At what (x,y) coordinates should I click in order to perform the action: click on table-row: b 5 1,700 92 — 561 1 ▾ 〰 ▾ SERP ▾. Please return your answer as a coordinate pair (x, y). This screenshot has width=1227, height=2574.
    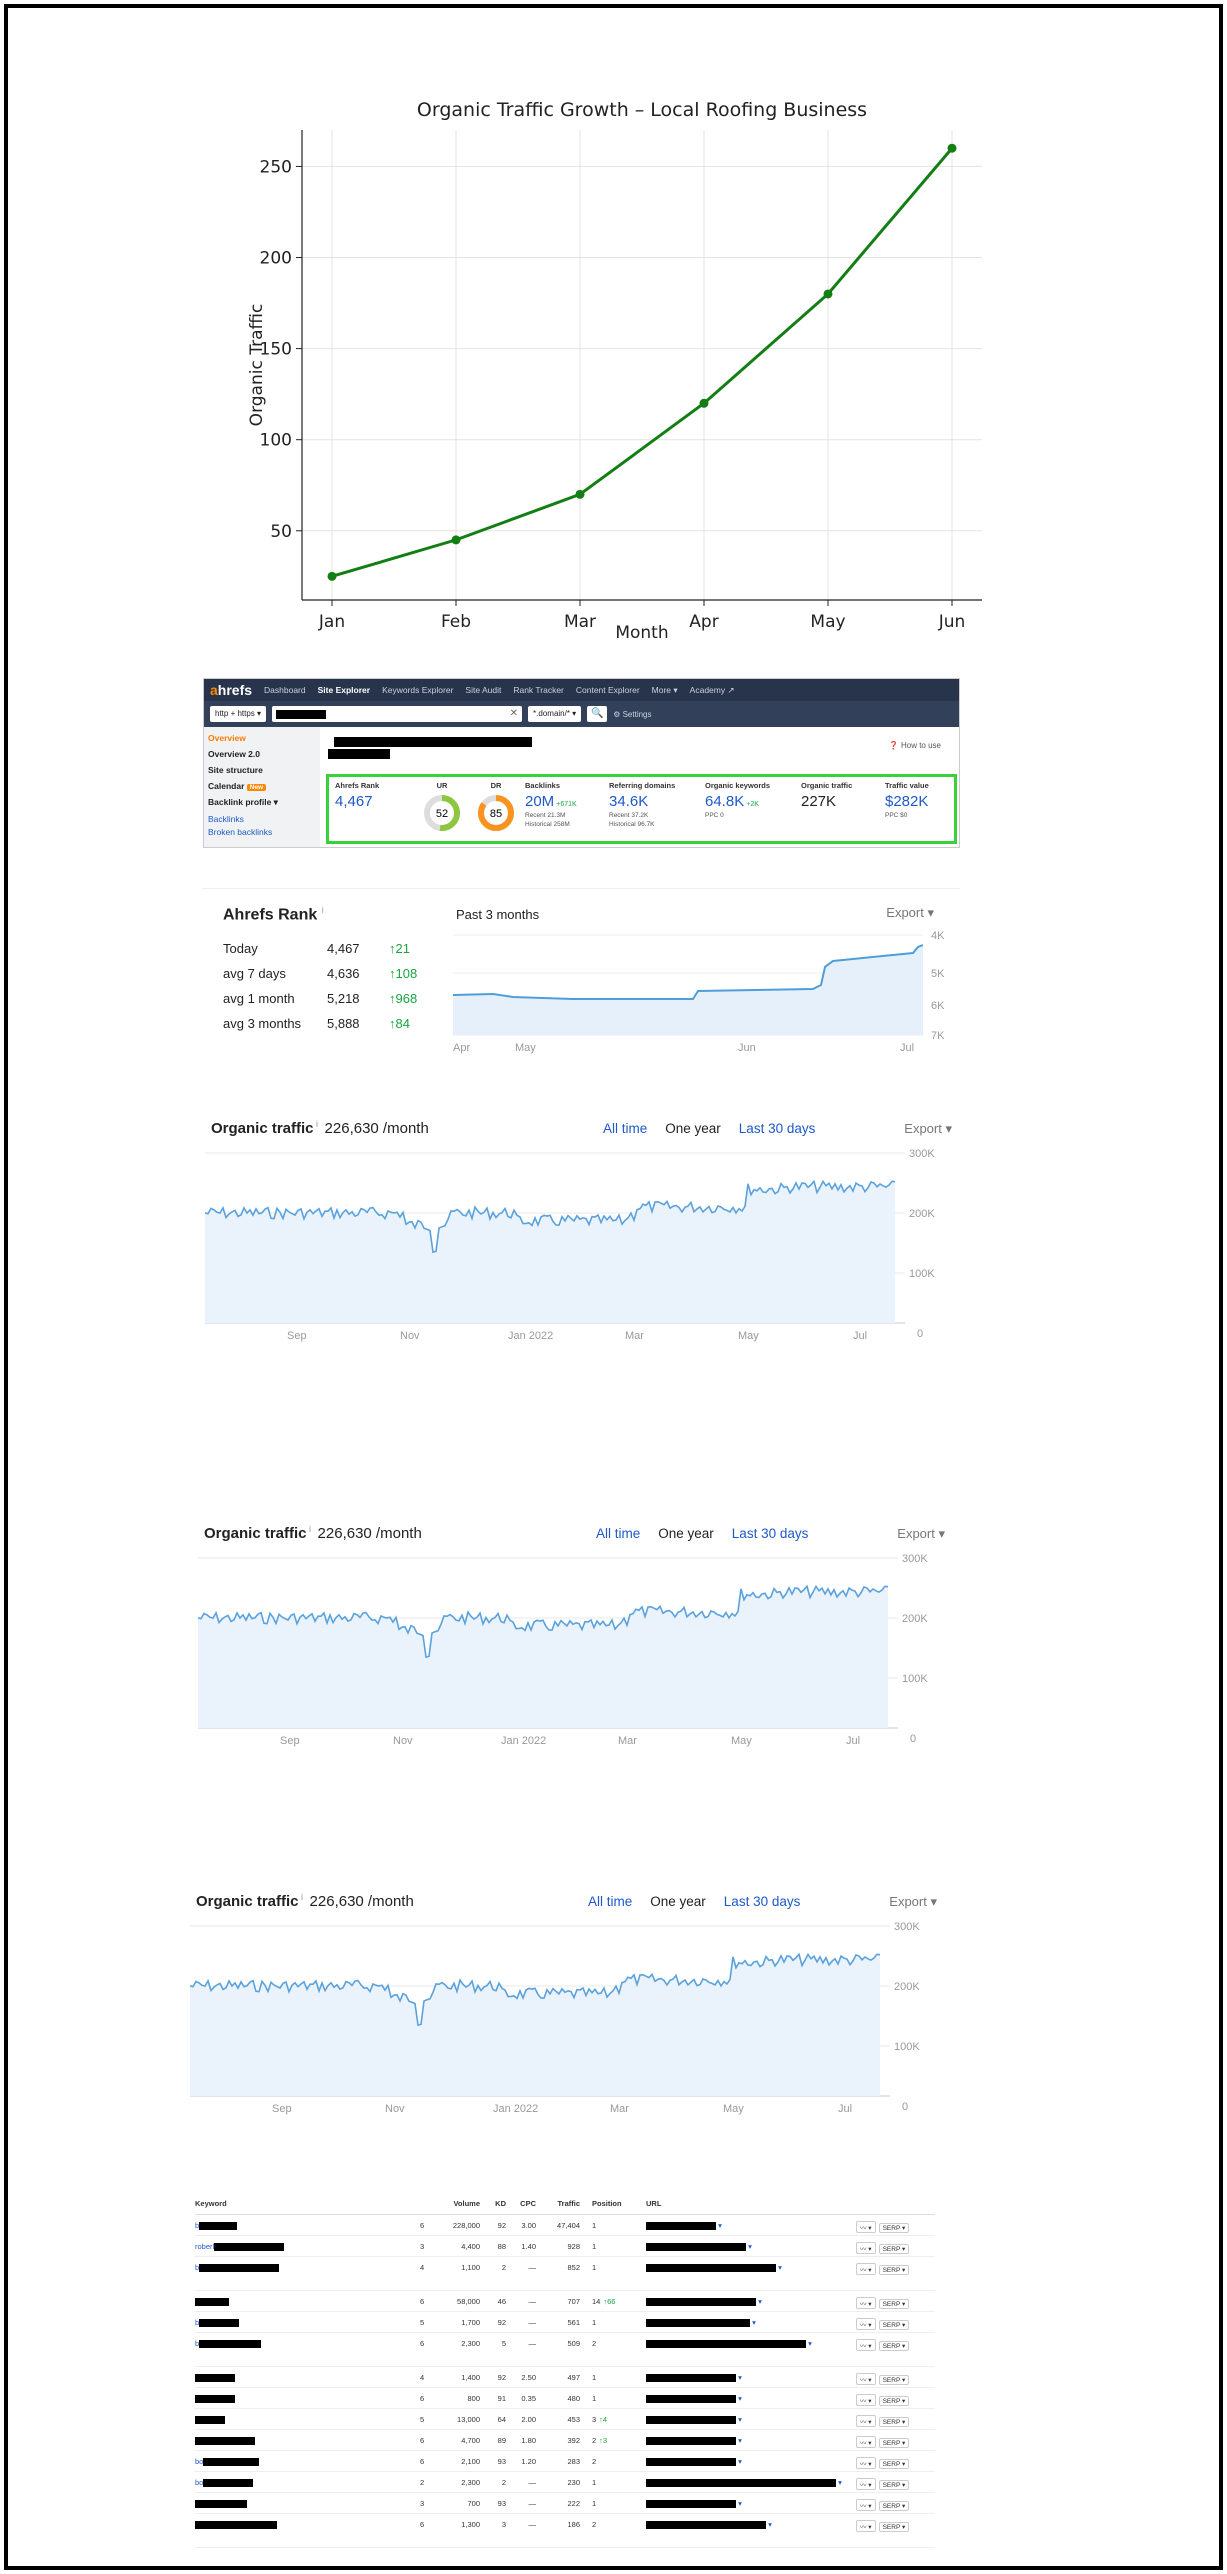
    Looking at the image, I should click on (565, 2322).